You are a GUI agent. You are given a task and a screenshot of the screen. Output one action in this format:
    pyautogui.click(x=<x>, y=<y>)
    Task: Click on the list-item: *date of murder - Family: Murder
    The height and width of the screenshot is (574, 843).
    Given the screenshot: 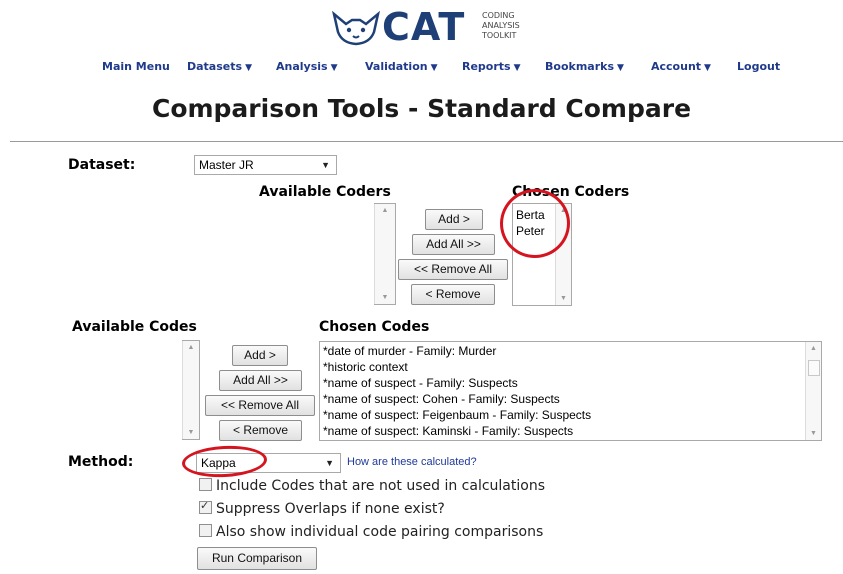 What is the action you would take?
    pyautogui.click(x=562, y=351)
    